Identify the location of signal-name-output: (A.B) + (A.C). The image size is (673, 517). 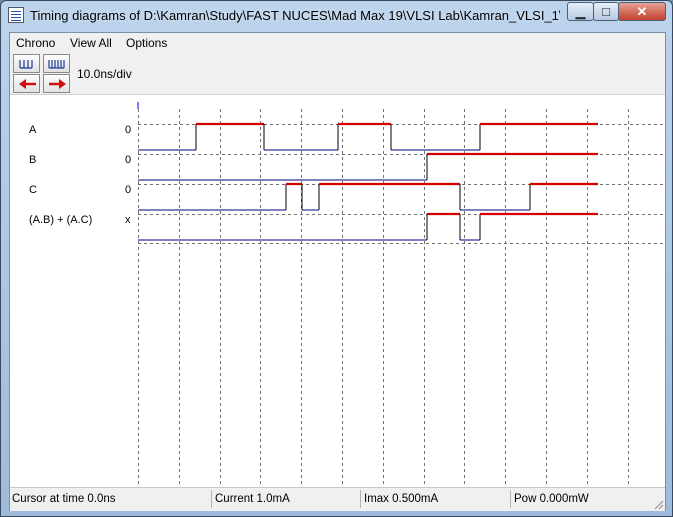
(61, 220).